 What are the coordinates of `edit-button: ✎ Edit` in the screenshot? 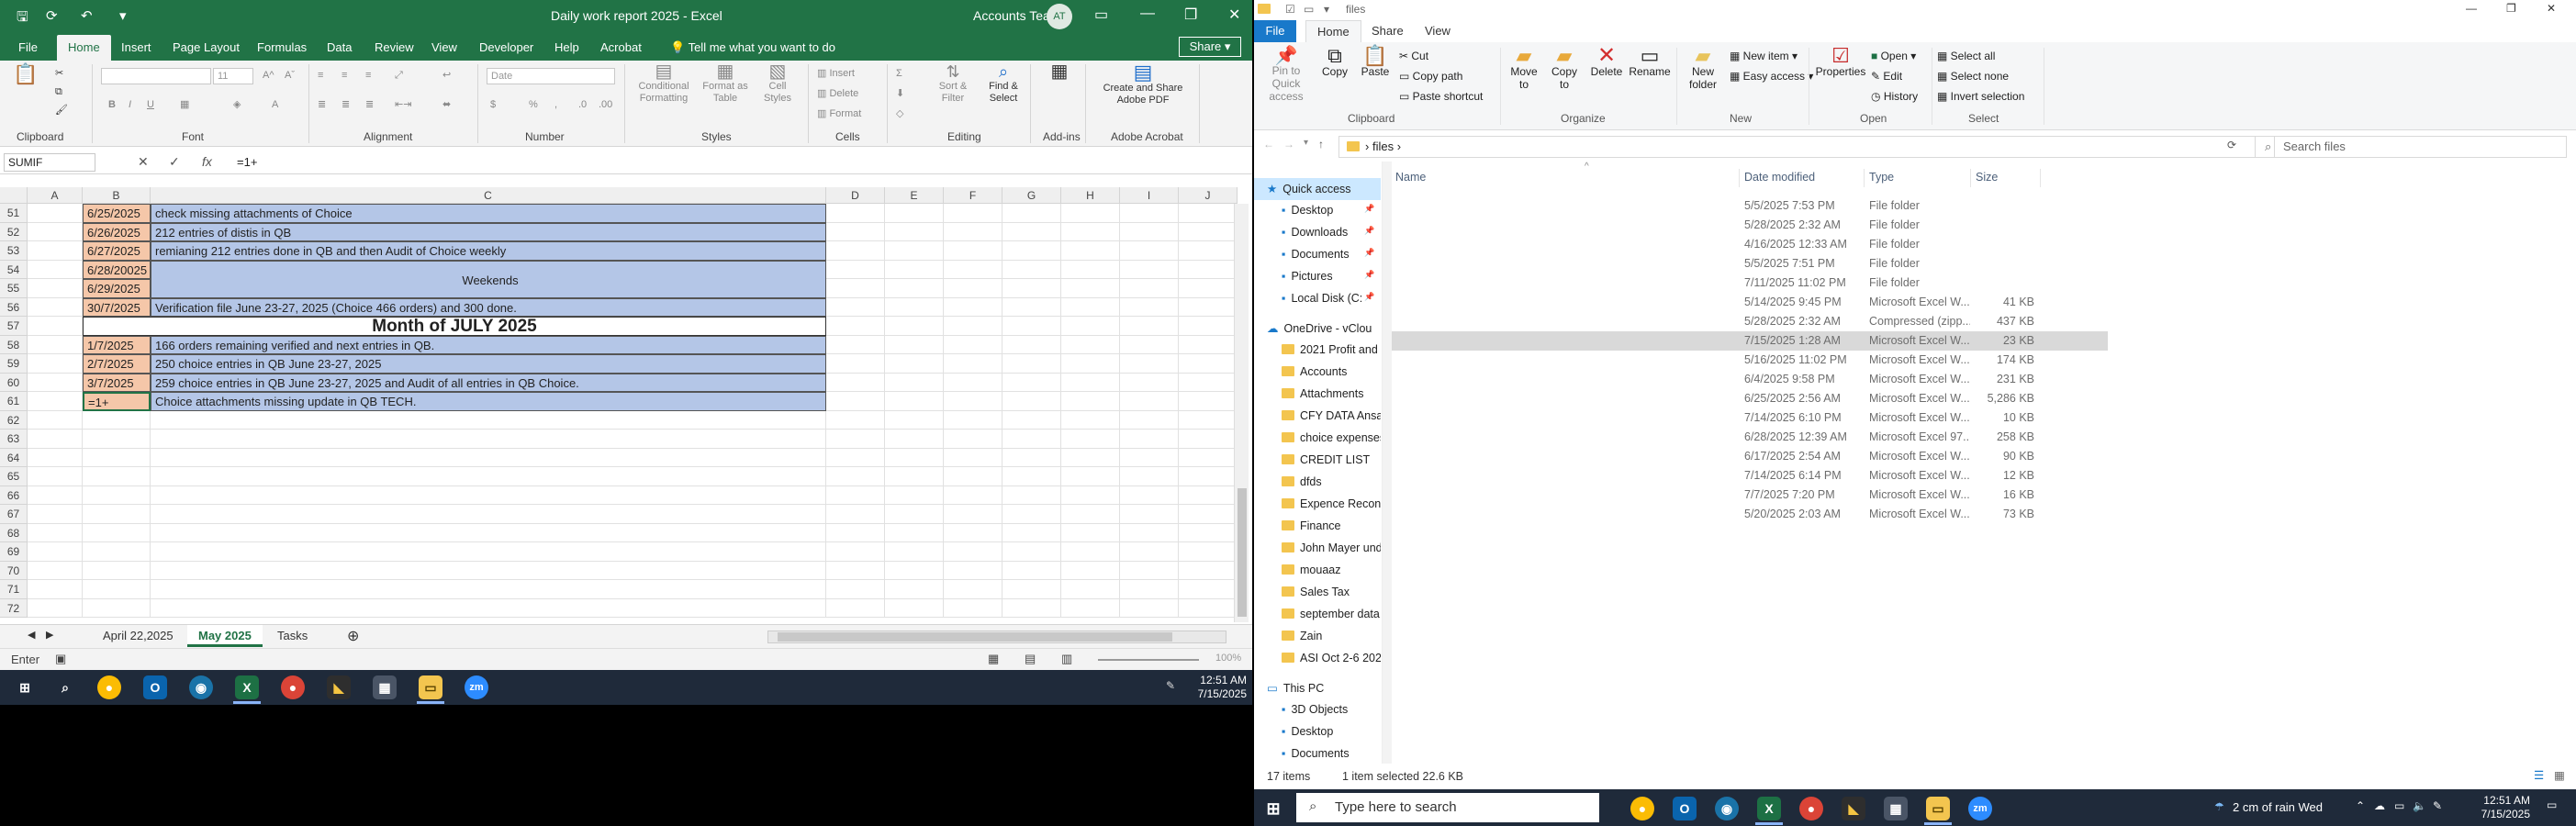 It's located at (1886, 77).